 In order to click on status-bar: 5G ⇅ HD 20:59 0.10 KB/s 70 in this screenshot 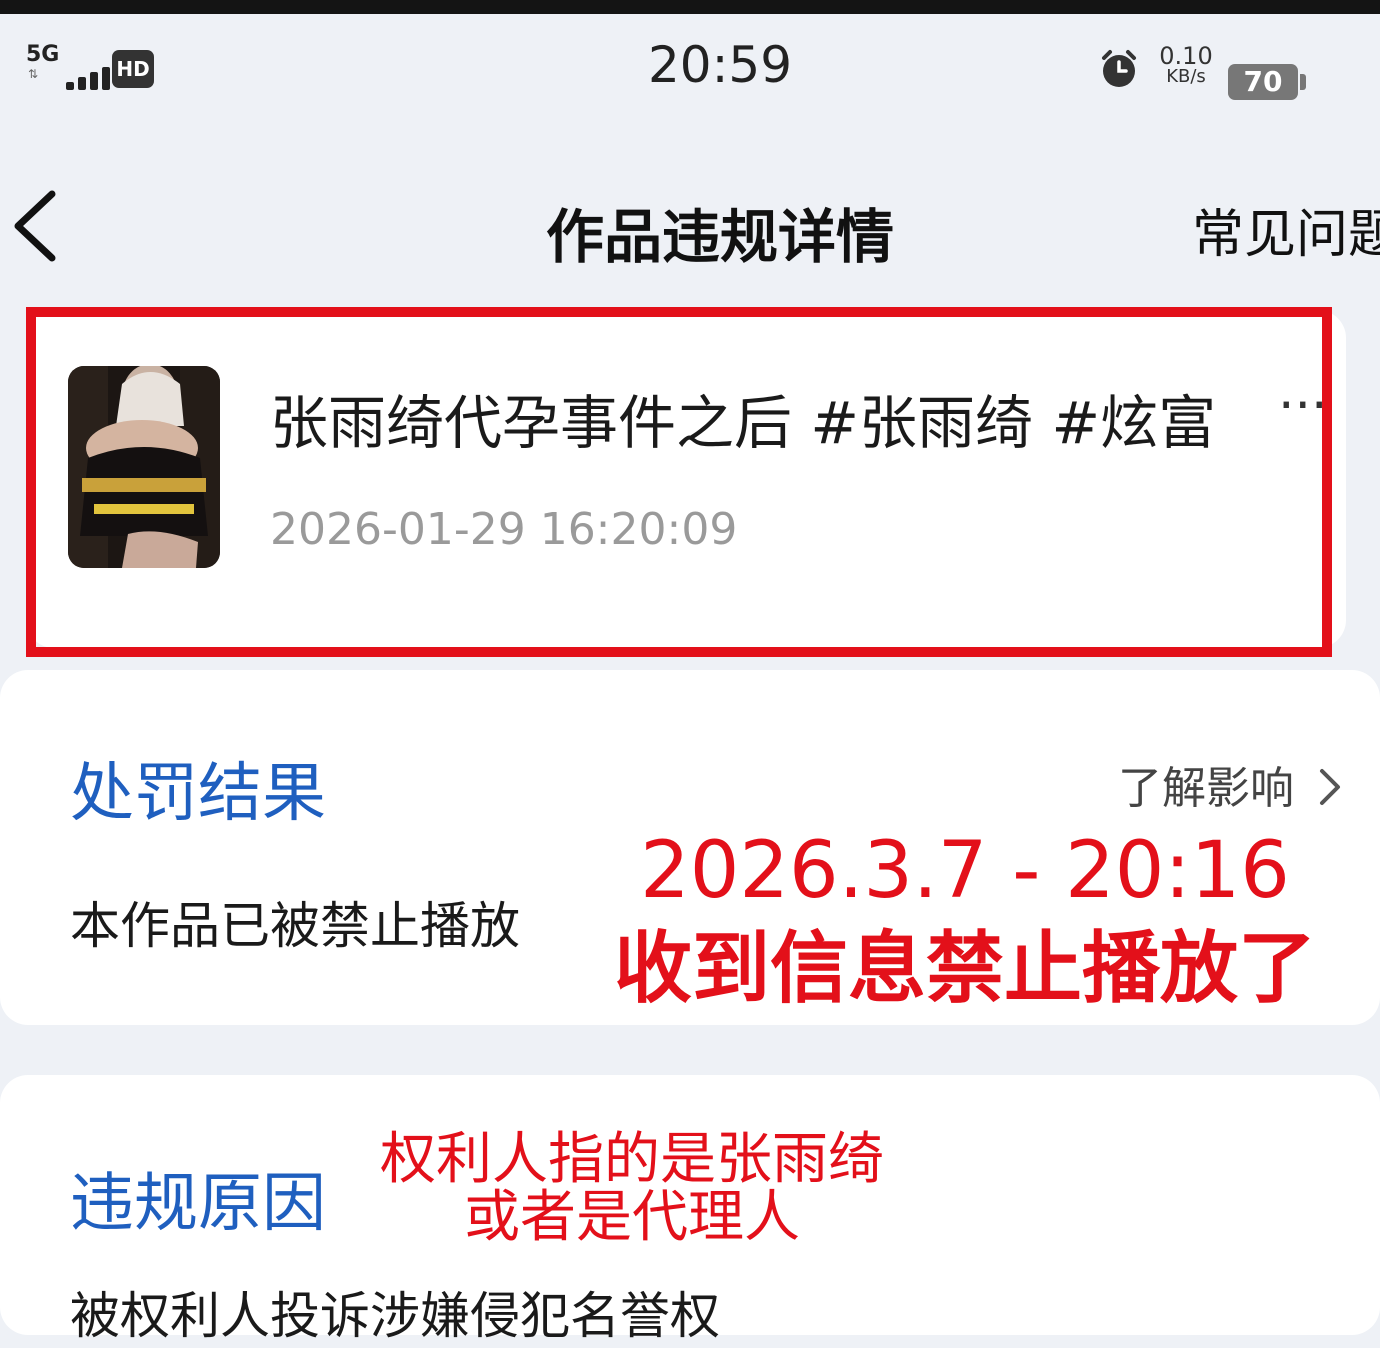, I will do `click(690, 69)`.